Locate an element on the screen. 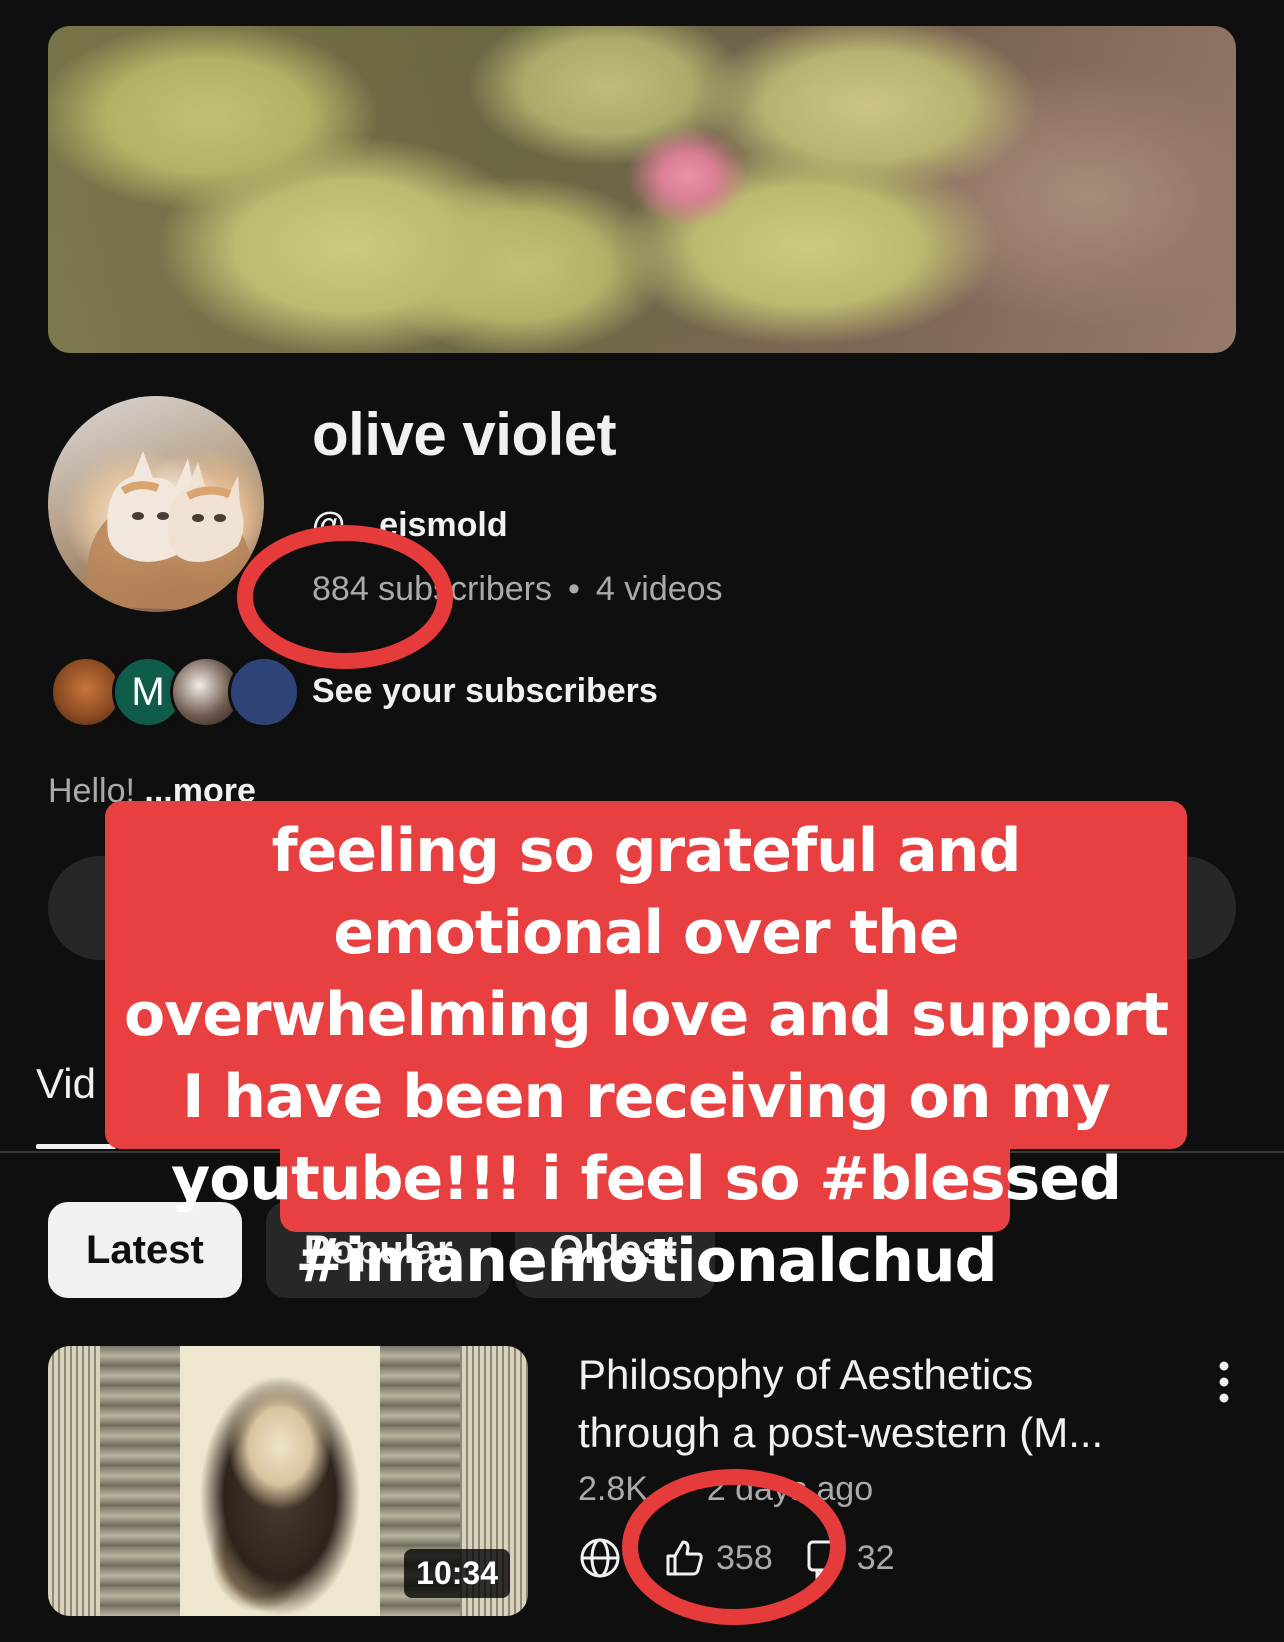 This screenshot has width=1284, height=1642. more-options-icon is located at coordinates (1224, 1382).